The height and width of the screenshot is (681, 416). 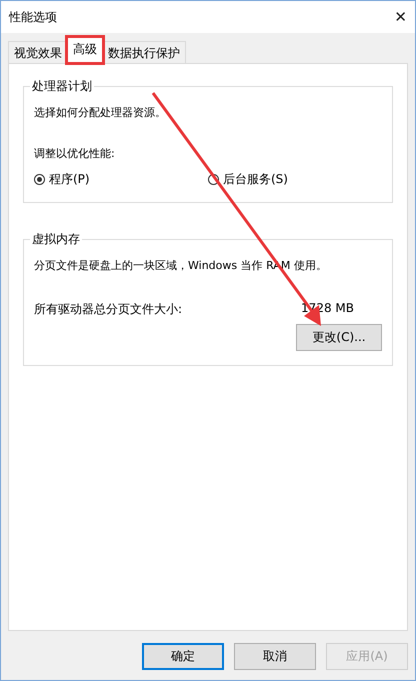 I want to click on group-title: 处理器计划, so click(x=62, y=86).